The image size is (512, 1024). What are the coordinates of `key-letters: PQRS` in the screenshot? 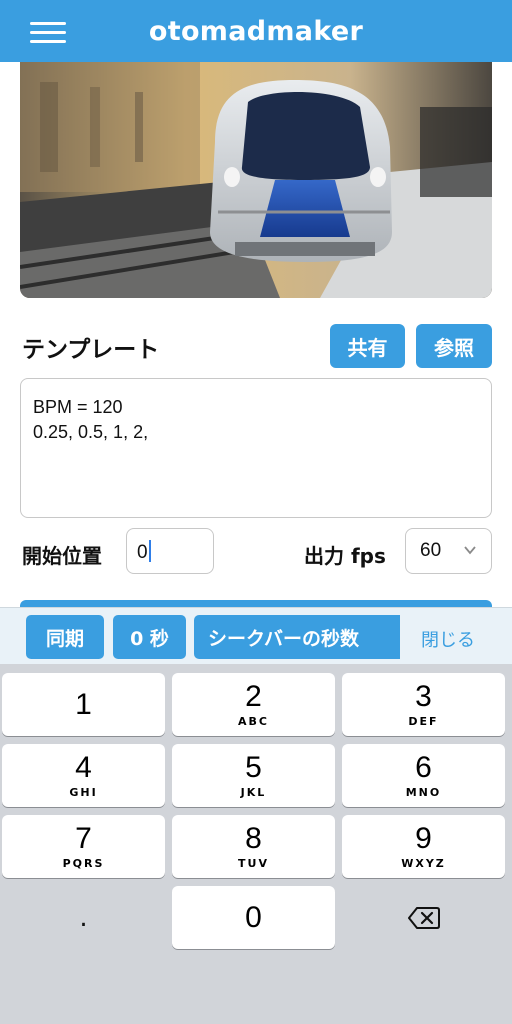 It's located at (83, 863).